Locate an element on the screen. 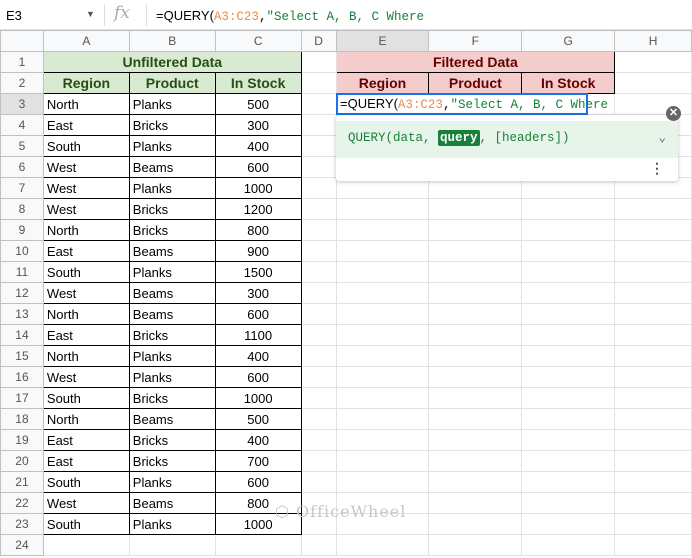 The width and height of the screenshot is (692, 558). header-cell: Product is located at coordinates (475, 83).